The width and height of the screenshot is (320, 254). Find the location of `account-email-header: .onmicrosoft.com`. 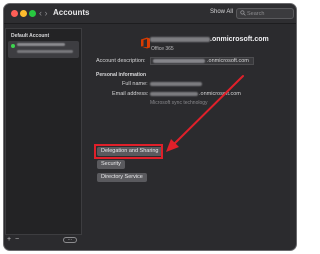

account-email-header: .onmicrosoft.com is located at coordinates (209, 39).